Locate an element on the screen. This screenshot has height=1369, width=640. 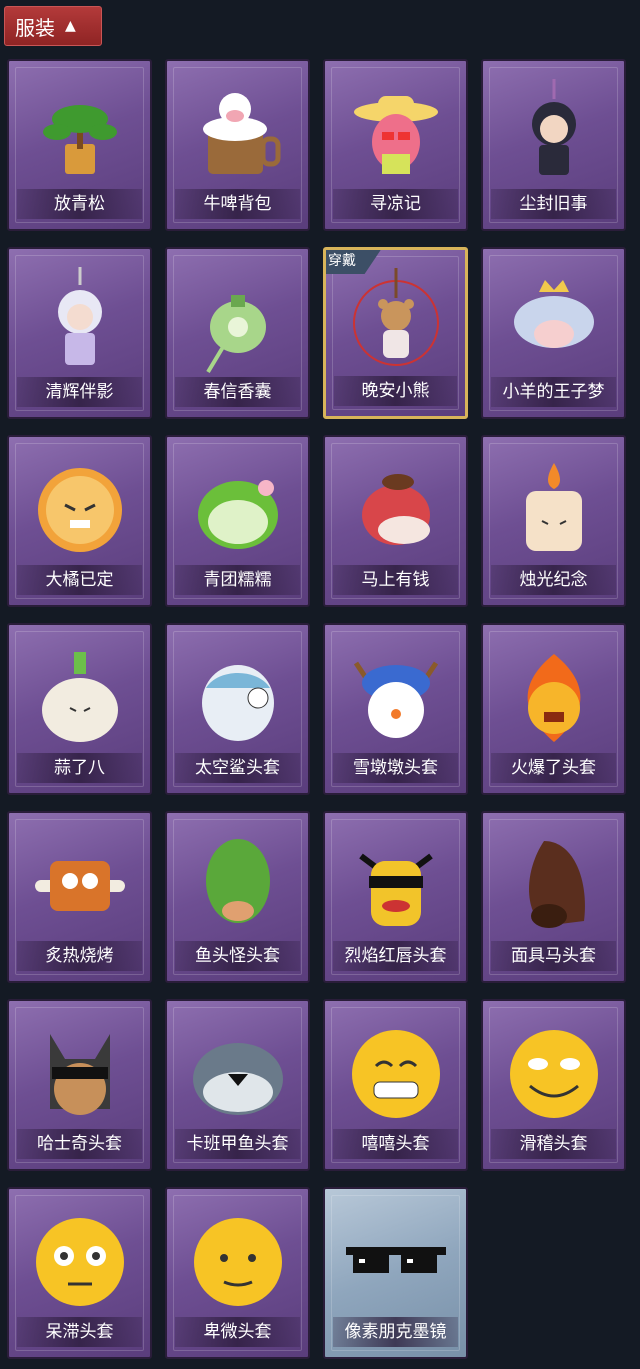
outfit-card-label: 面具马头套 is located at coordinates (553, 956).